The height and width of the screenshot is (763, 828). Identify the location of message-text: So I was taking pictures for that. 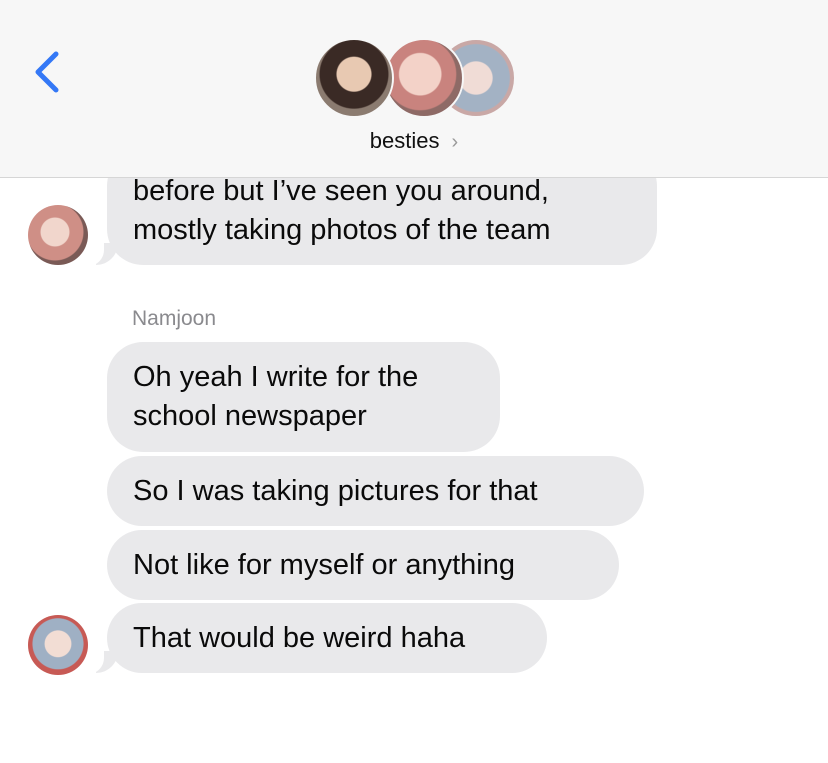
(335, 491).